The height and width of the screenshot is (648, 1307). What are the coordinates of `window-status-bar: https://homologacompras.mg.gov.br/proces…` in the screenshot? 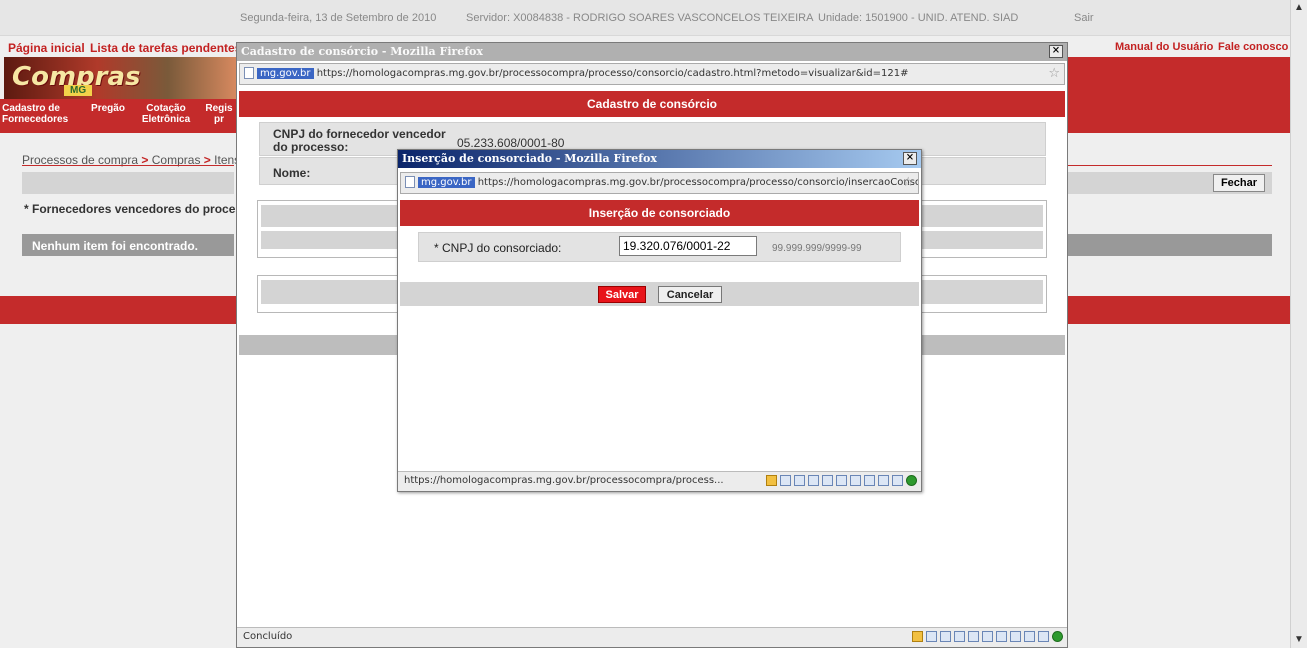 It's located at (659, 481).